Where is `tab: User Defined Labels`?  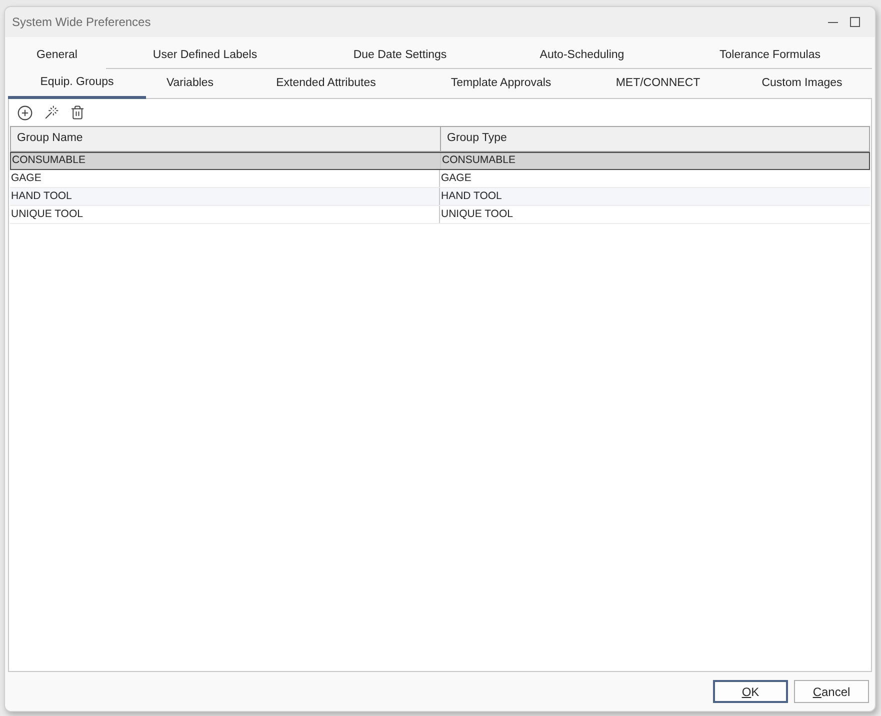
tab: User Defined Labels is located at coordinates (205, 56).